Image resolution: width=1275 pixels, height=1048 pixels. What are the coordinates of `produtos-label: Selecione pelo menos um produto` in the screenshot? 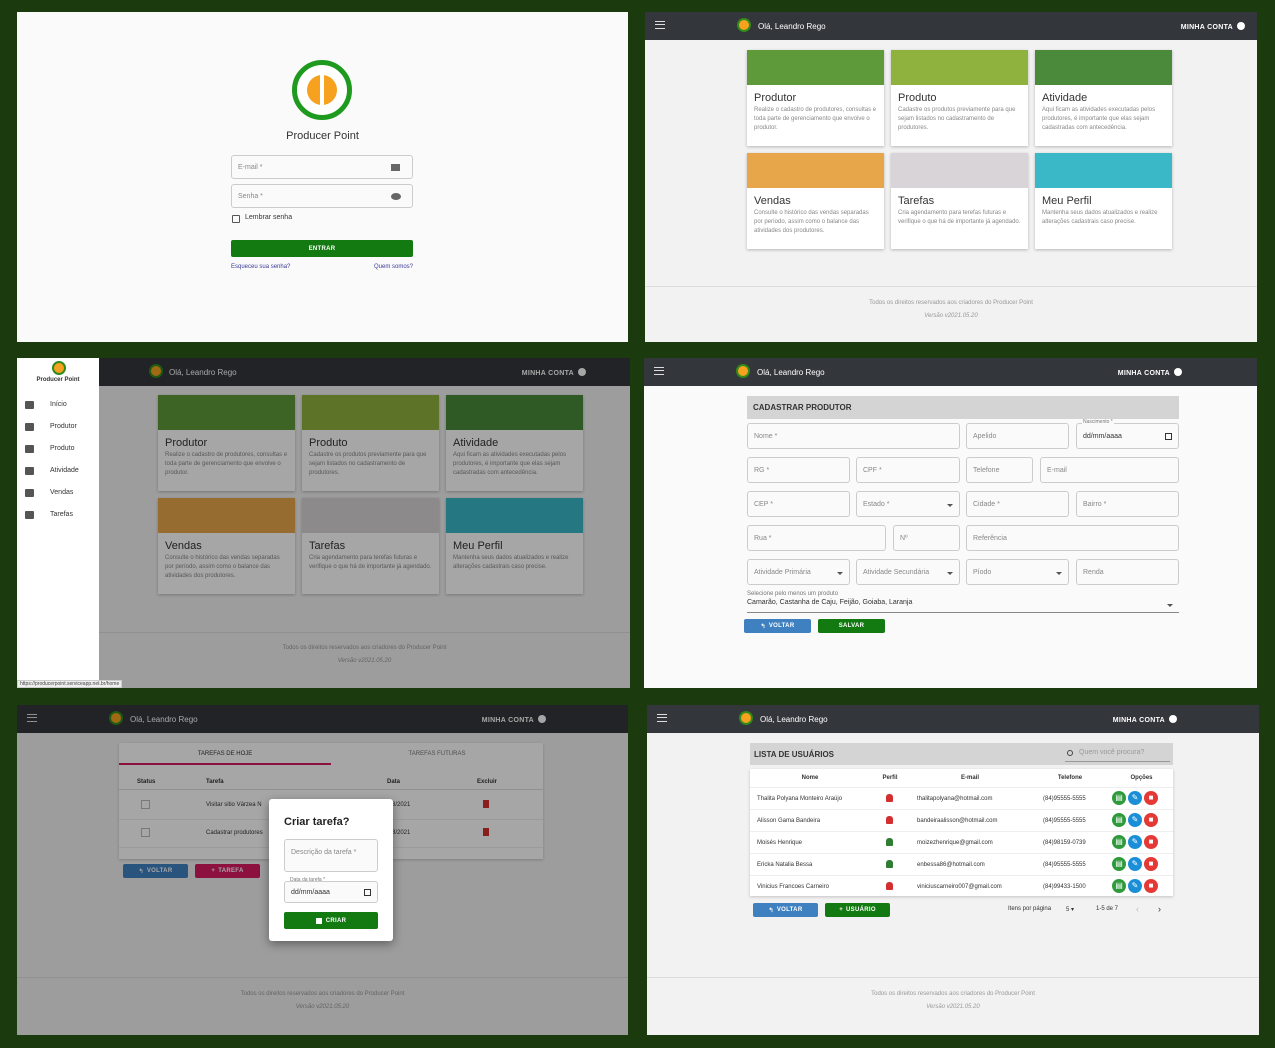 It's located at (793, 594).